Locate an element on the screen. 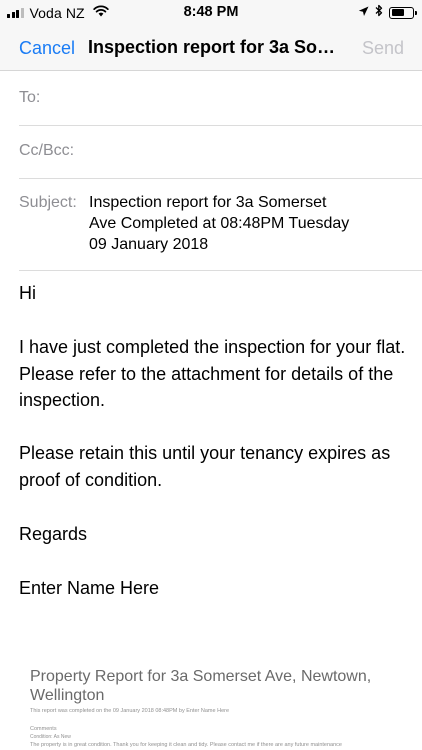  battery-icon is located at coordinates (403, 12).